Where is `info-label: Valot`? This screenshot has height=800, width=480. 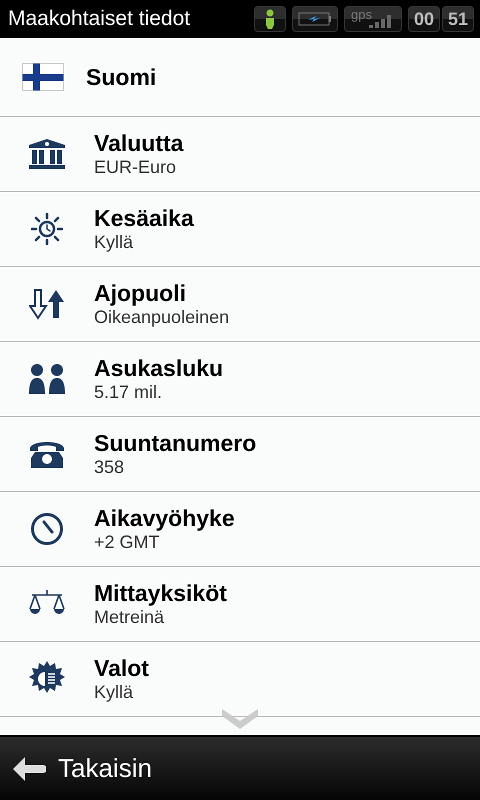 info-label: Valot is located at coordinates (121, 668).